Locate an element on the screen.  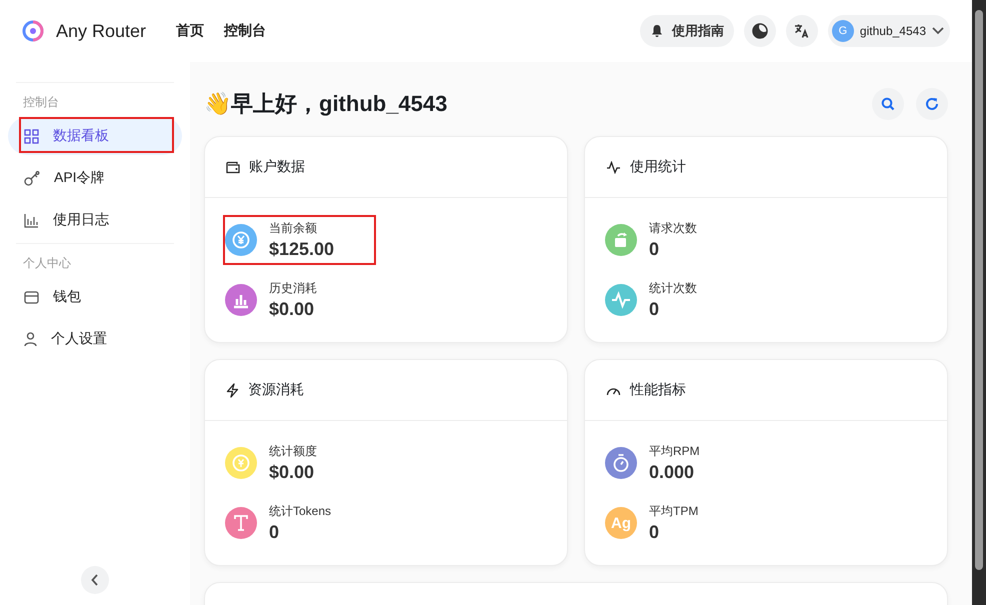
bell-icon is located at coordinates (657, 31).